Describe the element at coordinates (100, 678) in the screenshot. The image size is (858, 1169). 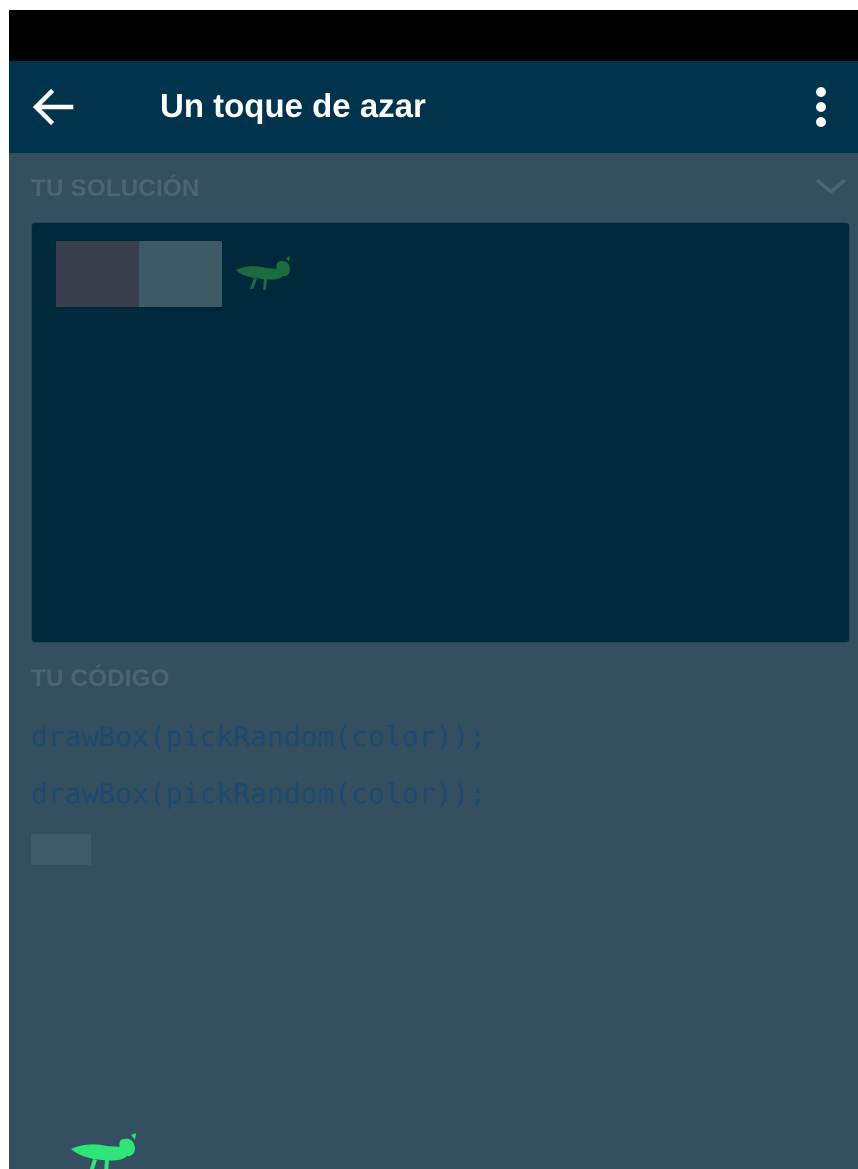
I see `code-section-label: TU CÓDIGO` at that location.